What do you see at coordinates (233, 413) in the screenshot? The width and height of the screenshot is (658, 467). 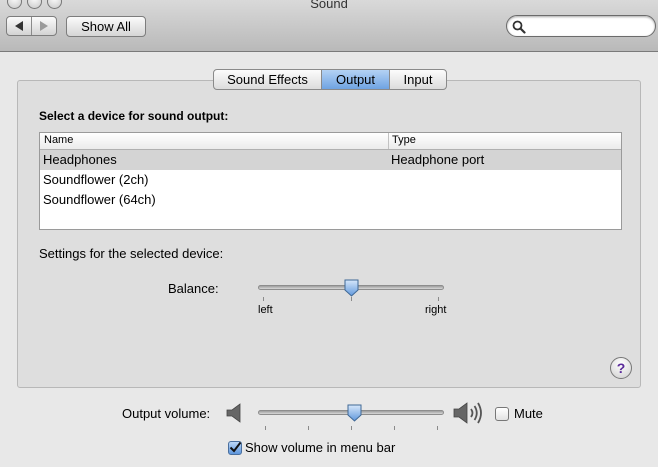 I see `volume-low-icon` at bounding box center [233, 413].